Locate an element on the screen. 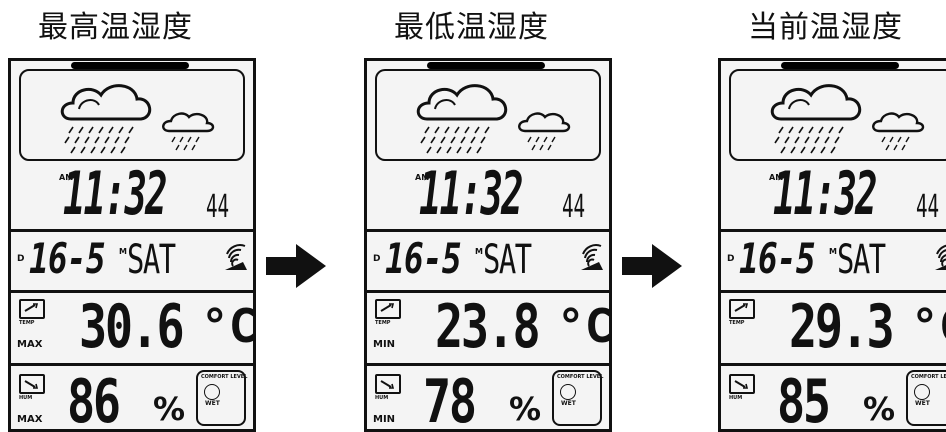 Image resolution: width=946 pixels, height=432 pixels. panel-title-max: 最高温湿度 is located at coordinates (115, 27).